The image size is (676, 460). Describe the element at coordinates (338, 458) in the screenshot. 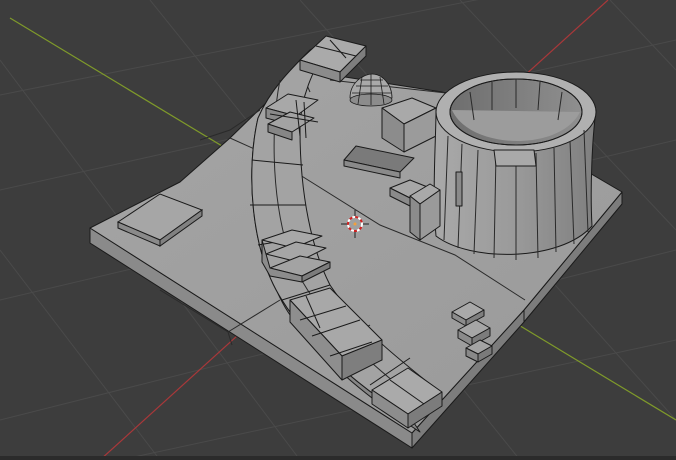

I see `viewport-bottom-edge` at that location.